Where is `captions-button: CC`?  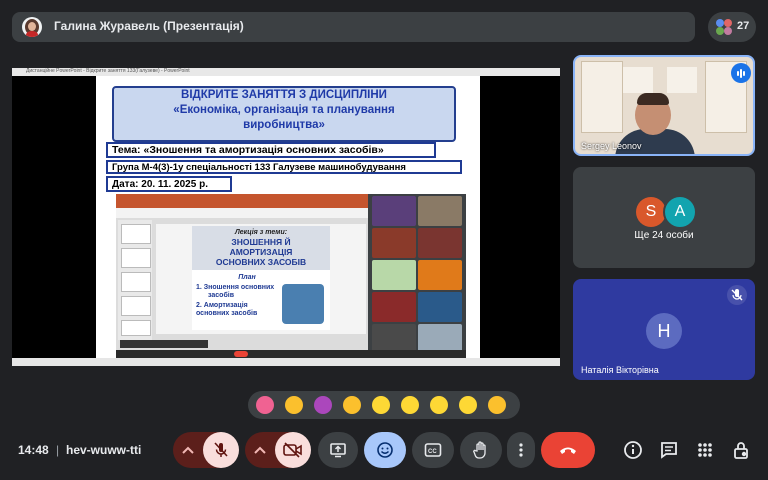 captions-button: CC is located at coordinates (433, 450).